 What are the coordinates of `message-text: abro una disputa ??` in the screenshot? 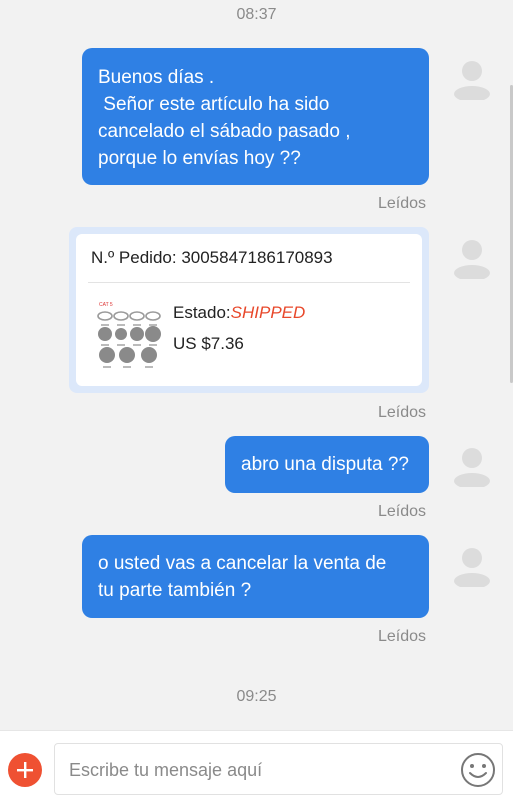 It's located at (325, 464).